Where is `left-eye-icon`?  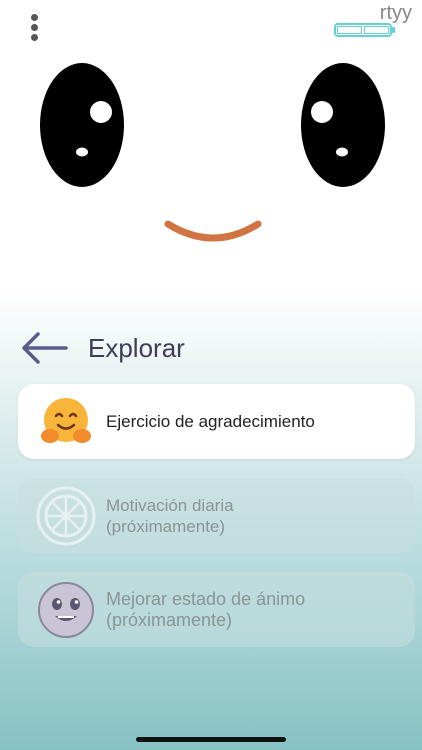
left-eye-icon is located at coordinates (82, 125).